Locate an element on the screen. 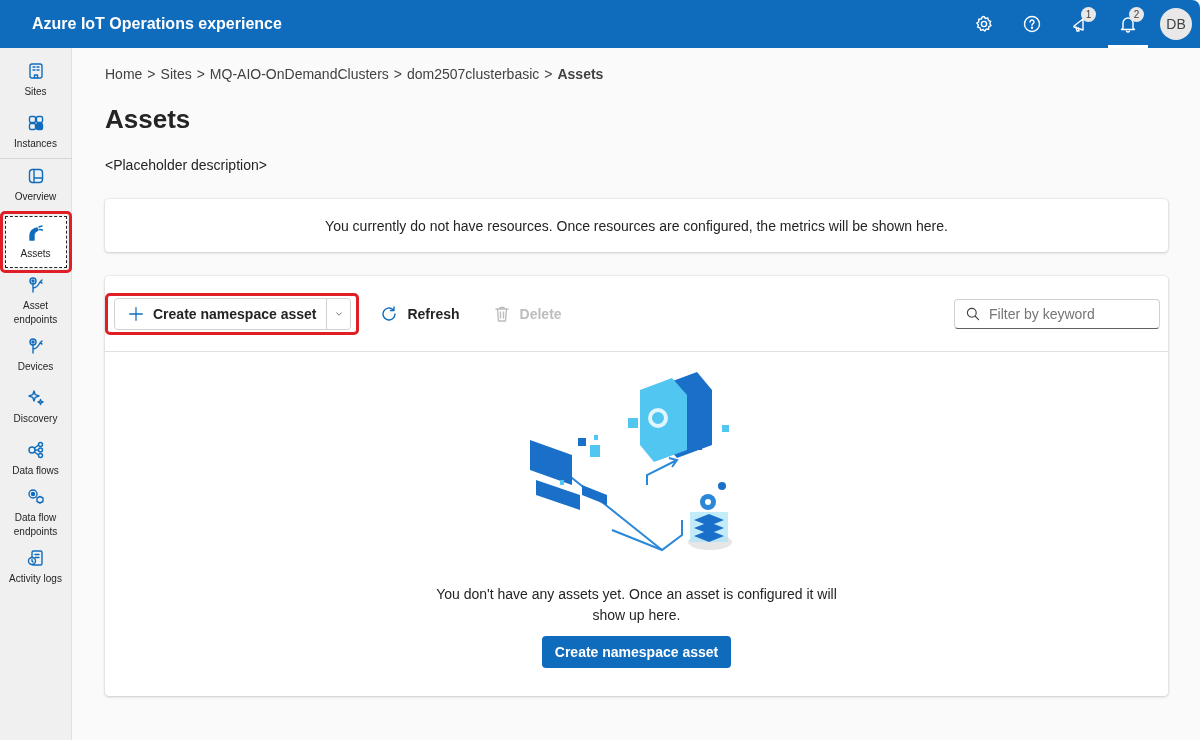  help-icon is located at coordinates (1032, 24).